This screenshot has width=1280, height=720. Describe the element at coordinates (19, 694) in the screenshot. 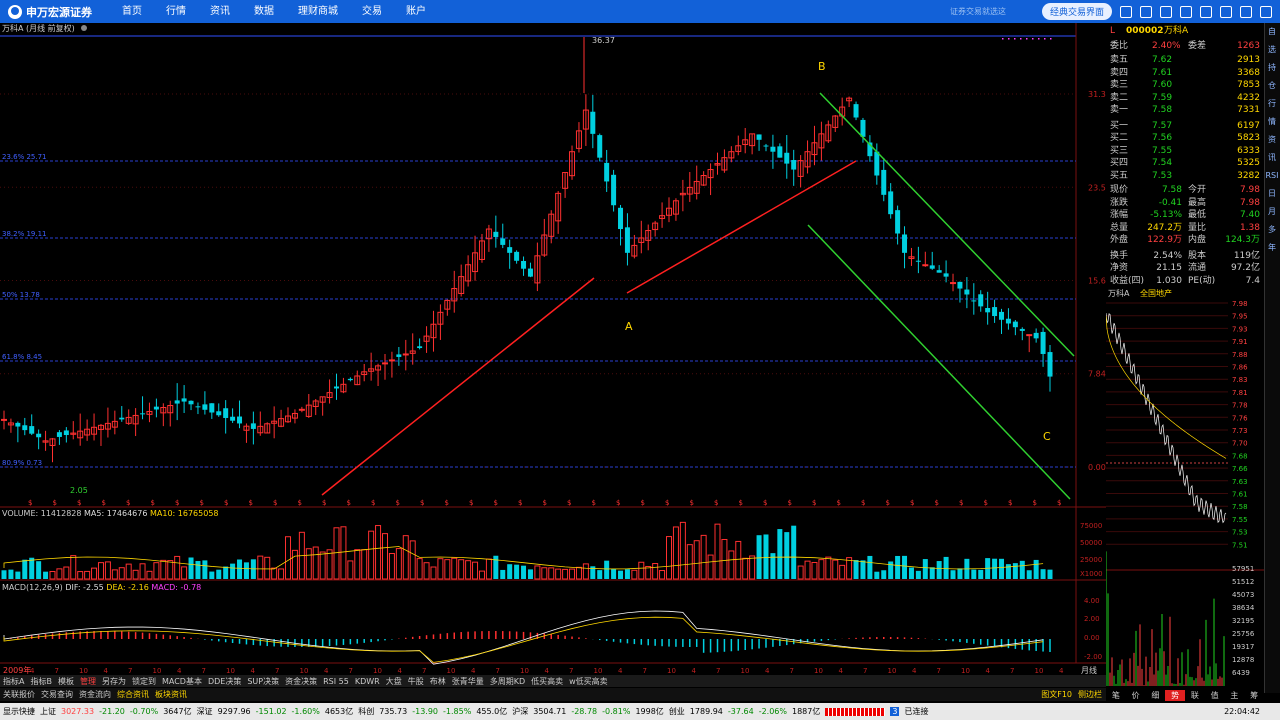

I see `info-tab: 关联报价` at that location.